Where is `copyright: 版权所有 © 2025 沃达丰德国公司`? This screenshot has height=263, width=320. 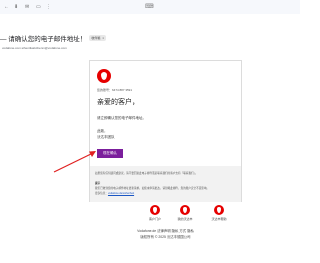 copyright: 版权所有 © 2025 沃达丰德国公司 is located at coordinates (165, 237).